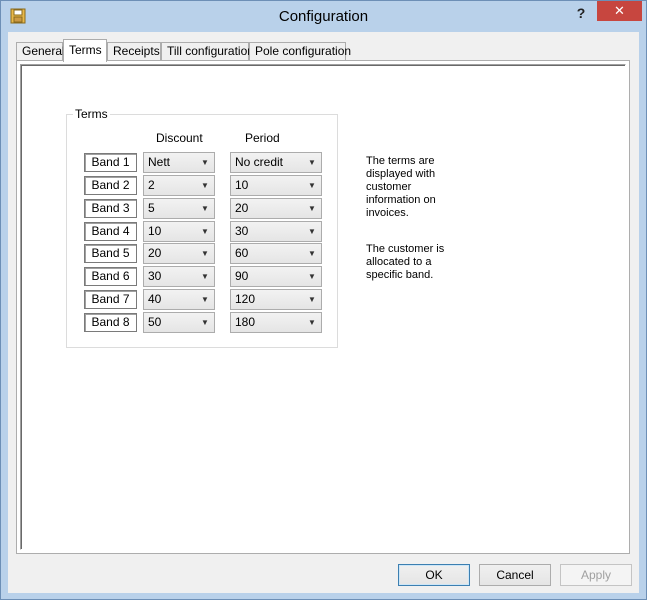  I want to click on band-4-discount-select: 10 ▼, so click(179, 231).